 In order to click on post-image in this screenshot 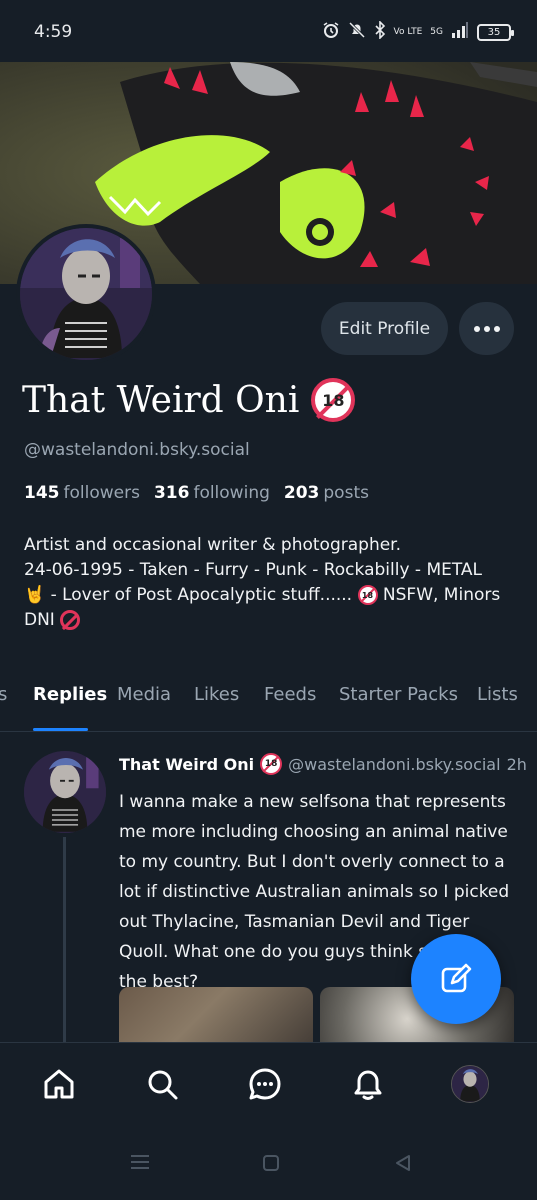, I will do `click(216, 1015)`.